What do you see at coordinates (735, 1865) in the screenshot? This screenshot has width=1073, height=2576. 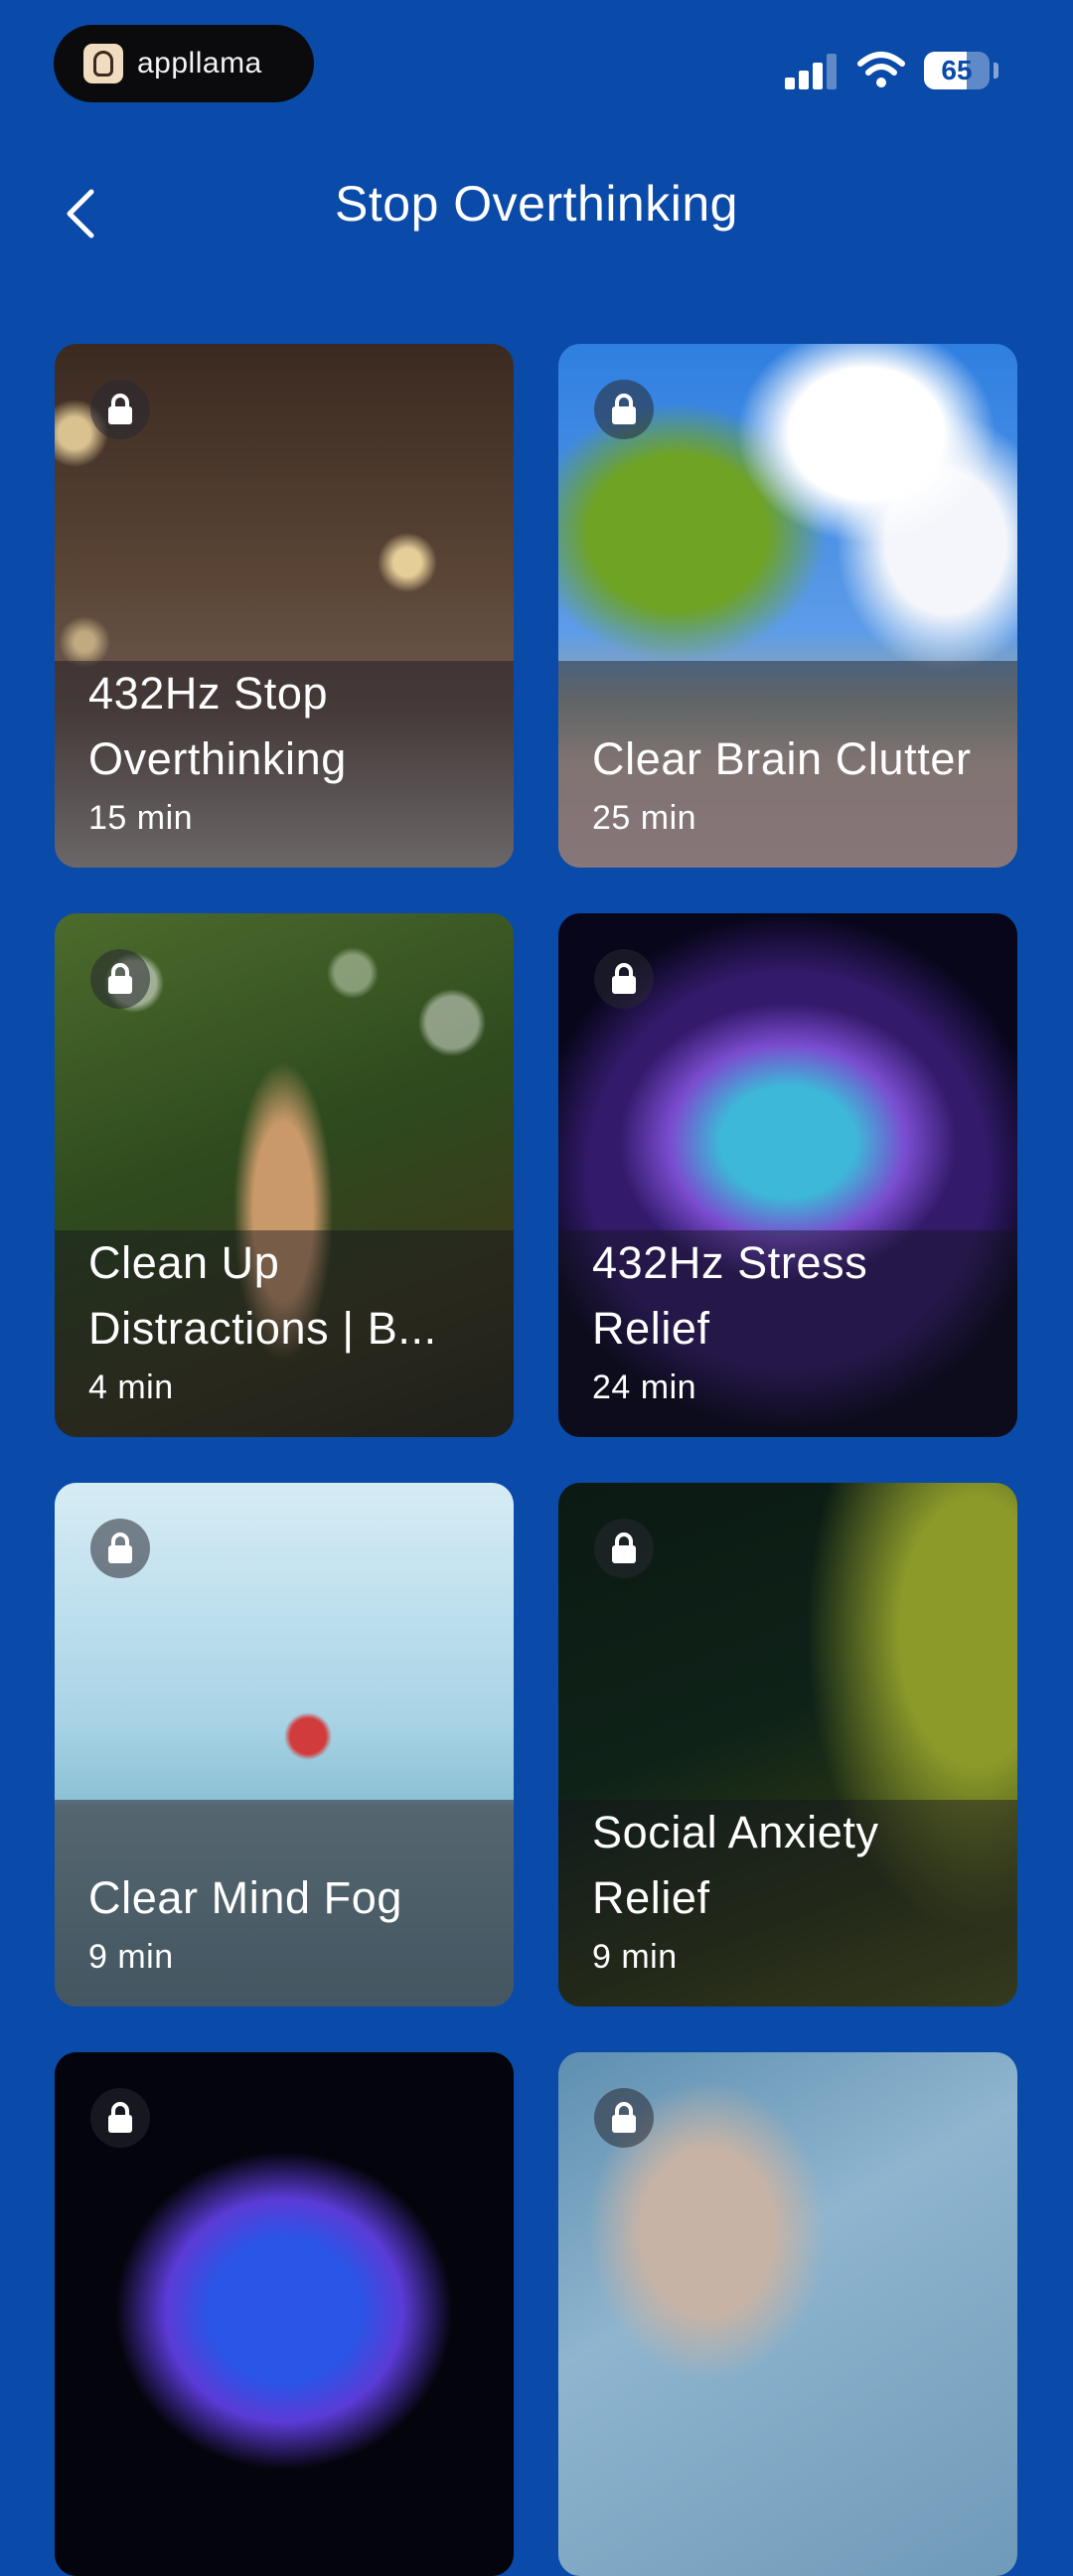 I see `card-title: Social Anxiety Relief` at bounding box center [735, 1865].